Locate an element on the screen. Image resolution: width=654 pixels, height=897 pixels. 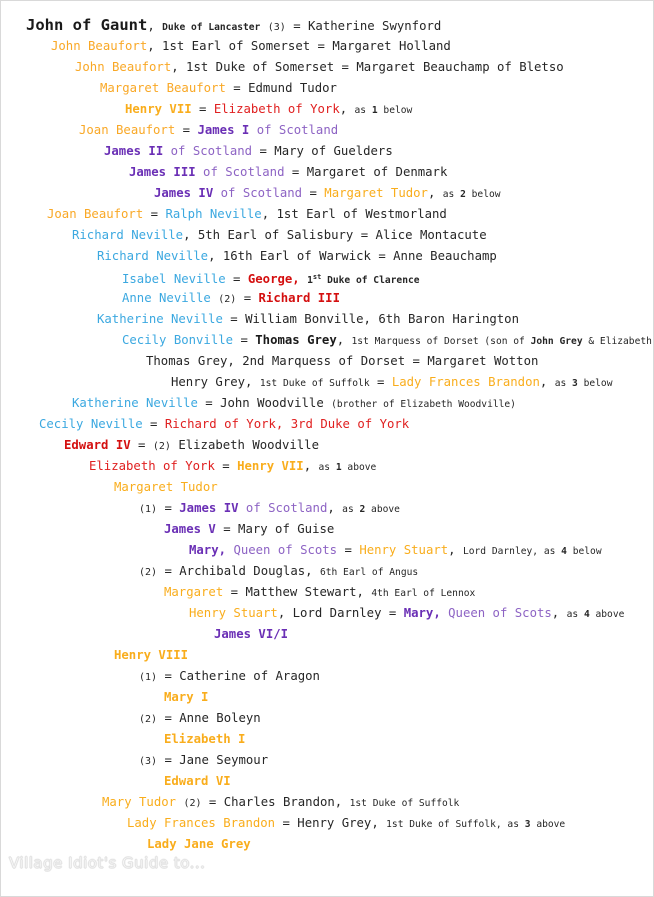
lineage-text: Richard Neville is located at coordinates (153, 256).